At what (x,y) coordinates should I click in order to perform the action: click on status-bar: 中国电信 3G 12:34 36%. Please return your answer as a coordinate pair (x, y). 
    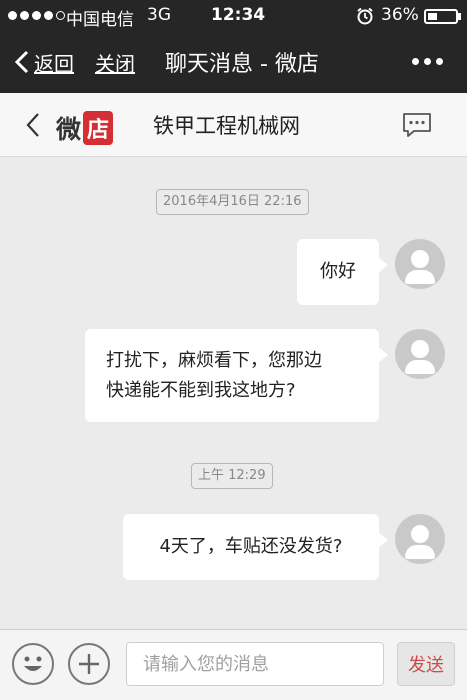
    Looking at the image, I should click on (233, 16).